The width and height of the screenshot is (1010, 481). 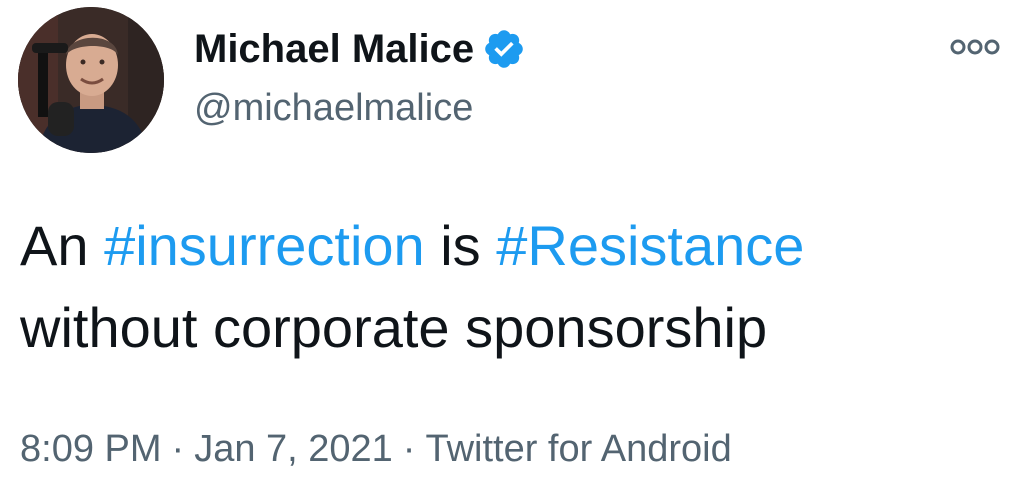 What do you see at coordinates (394, 327) in the screenshot?
I see `tweet-text-line-2: without corporate sponsorship` at bounding box center [394, 327].